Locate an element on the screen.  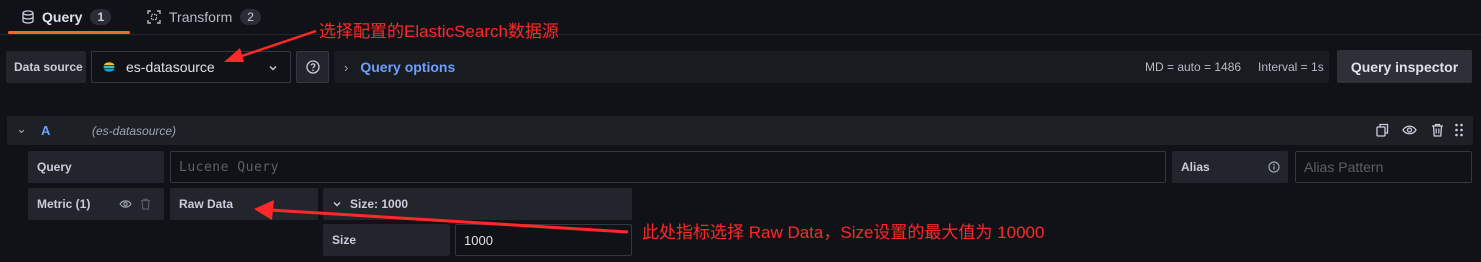
annotation-text-top: 选择配置的ElasticSearch数据源 is located at coordinates (439, 31).